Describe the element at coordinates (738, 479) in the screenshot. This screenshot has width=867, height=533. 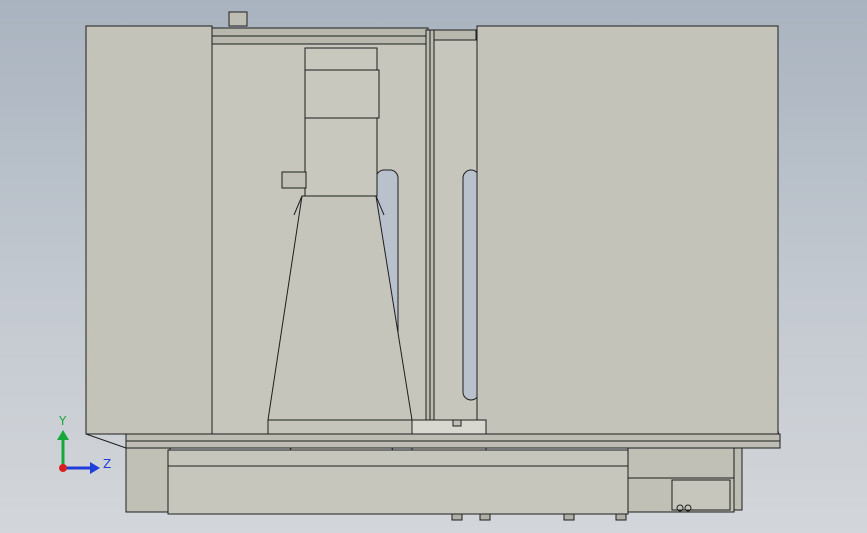
I see `base-right-post` at that location.